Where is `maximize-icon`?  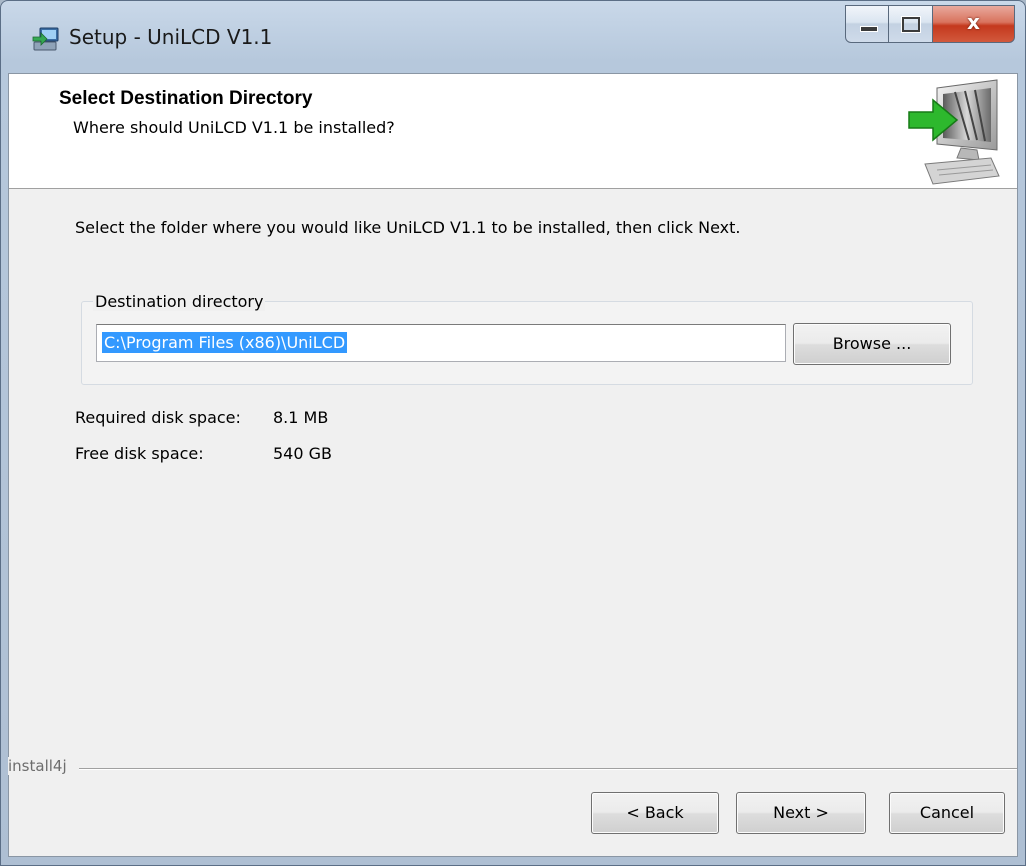
maximize-icon is located at coordinates (911, 24).